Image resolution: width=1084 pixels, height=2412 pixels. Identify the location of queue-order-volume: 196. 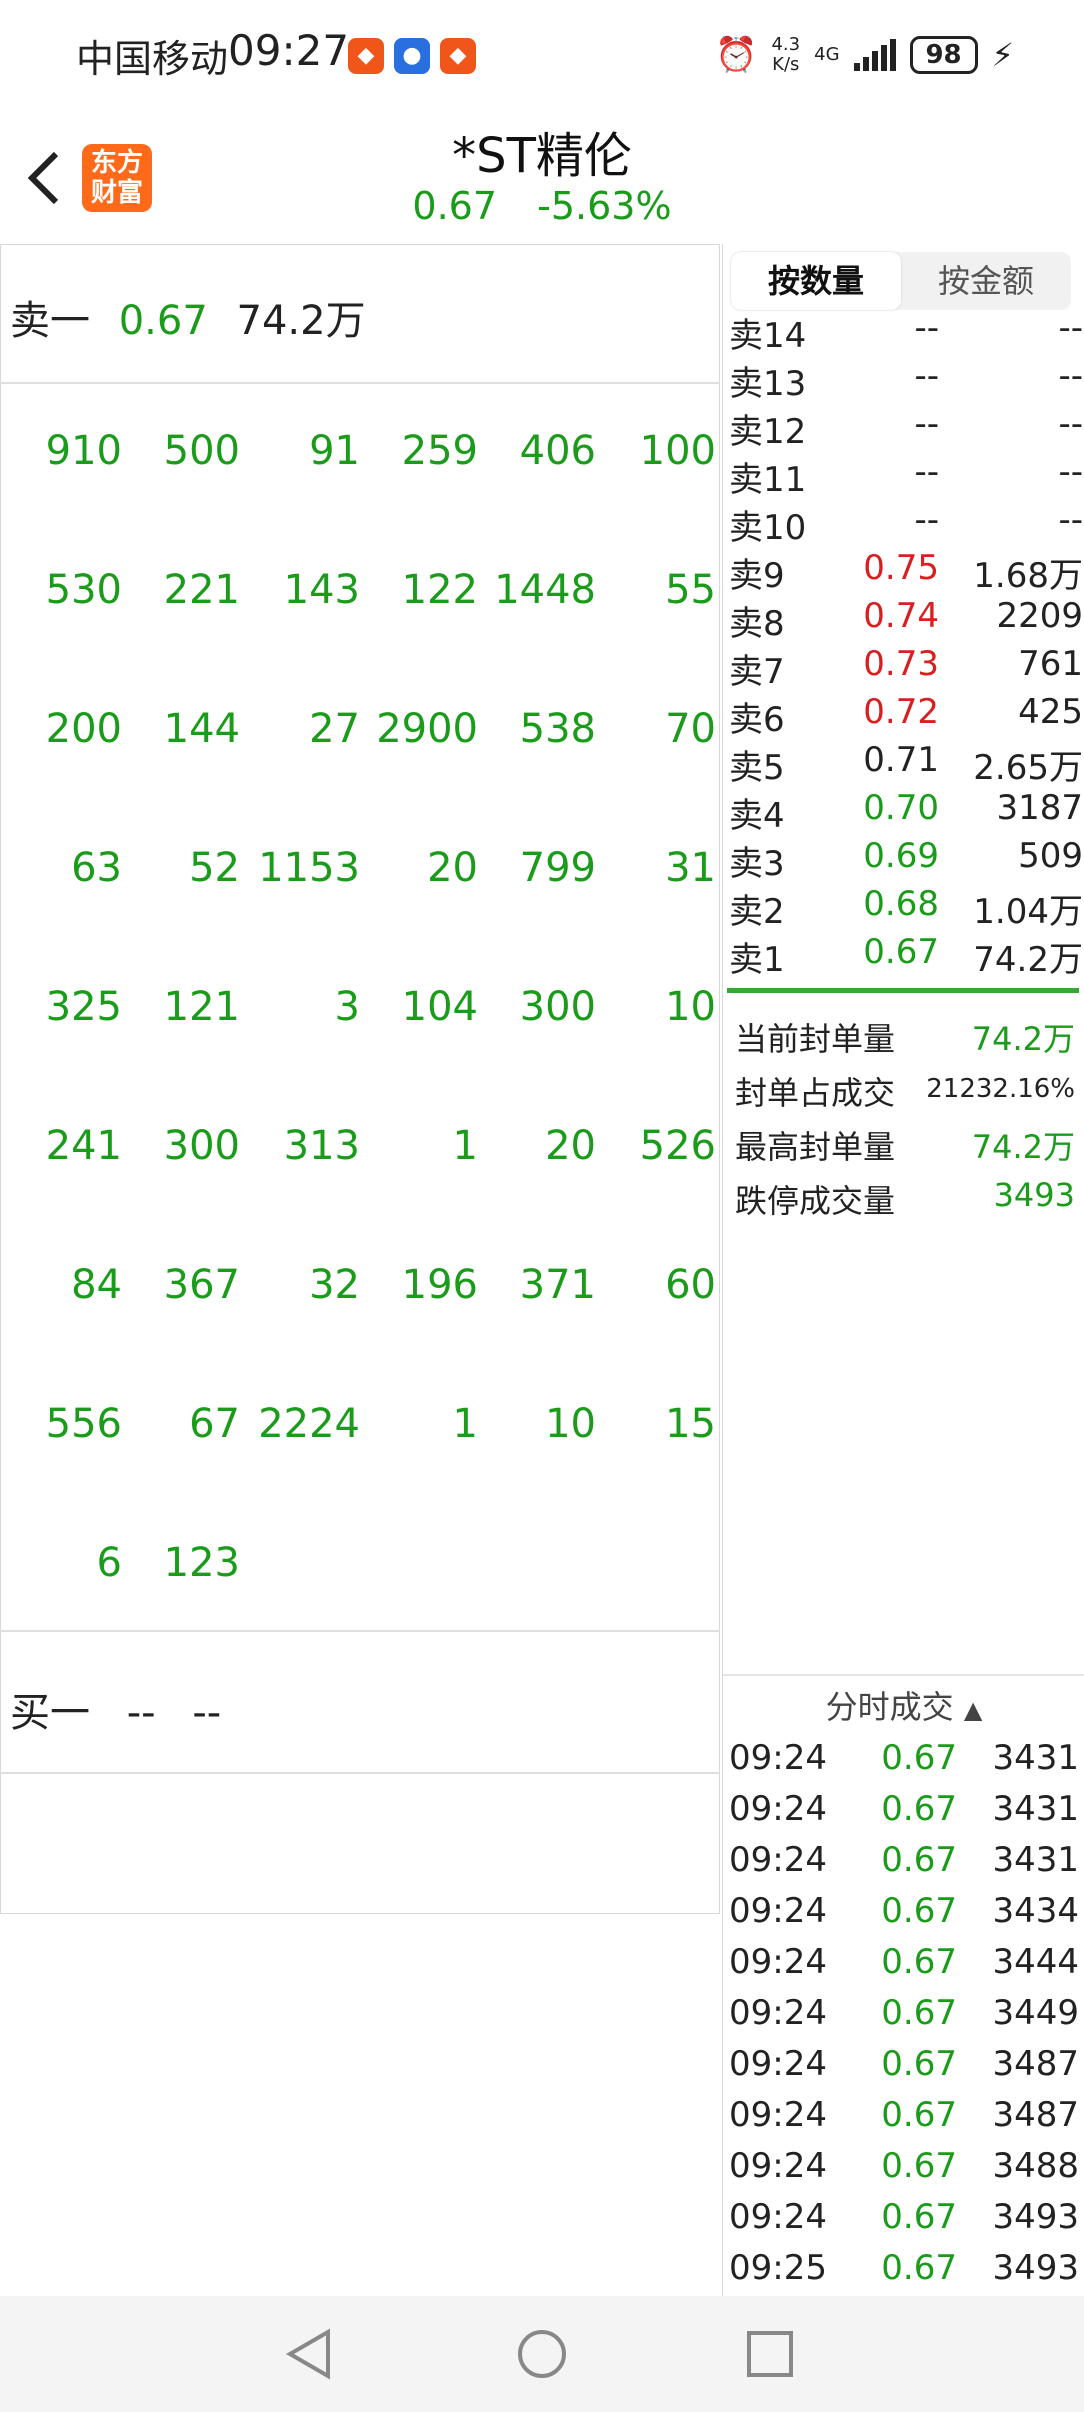
(439, 1285).